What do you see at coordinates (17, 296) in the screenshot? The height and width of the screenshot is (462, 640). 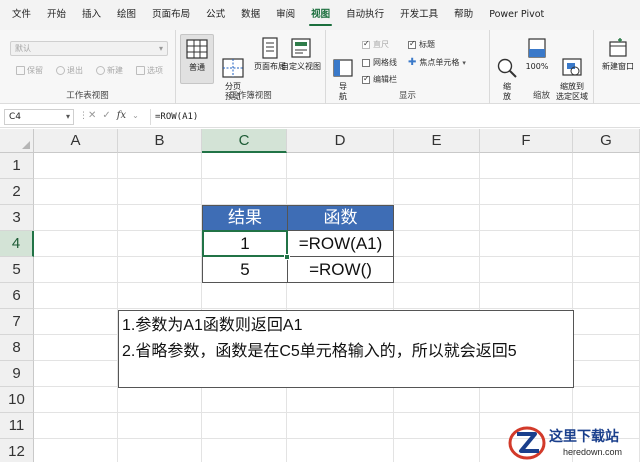 I see `row-header-6: 6` at bounding box center [17, 296].